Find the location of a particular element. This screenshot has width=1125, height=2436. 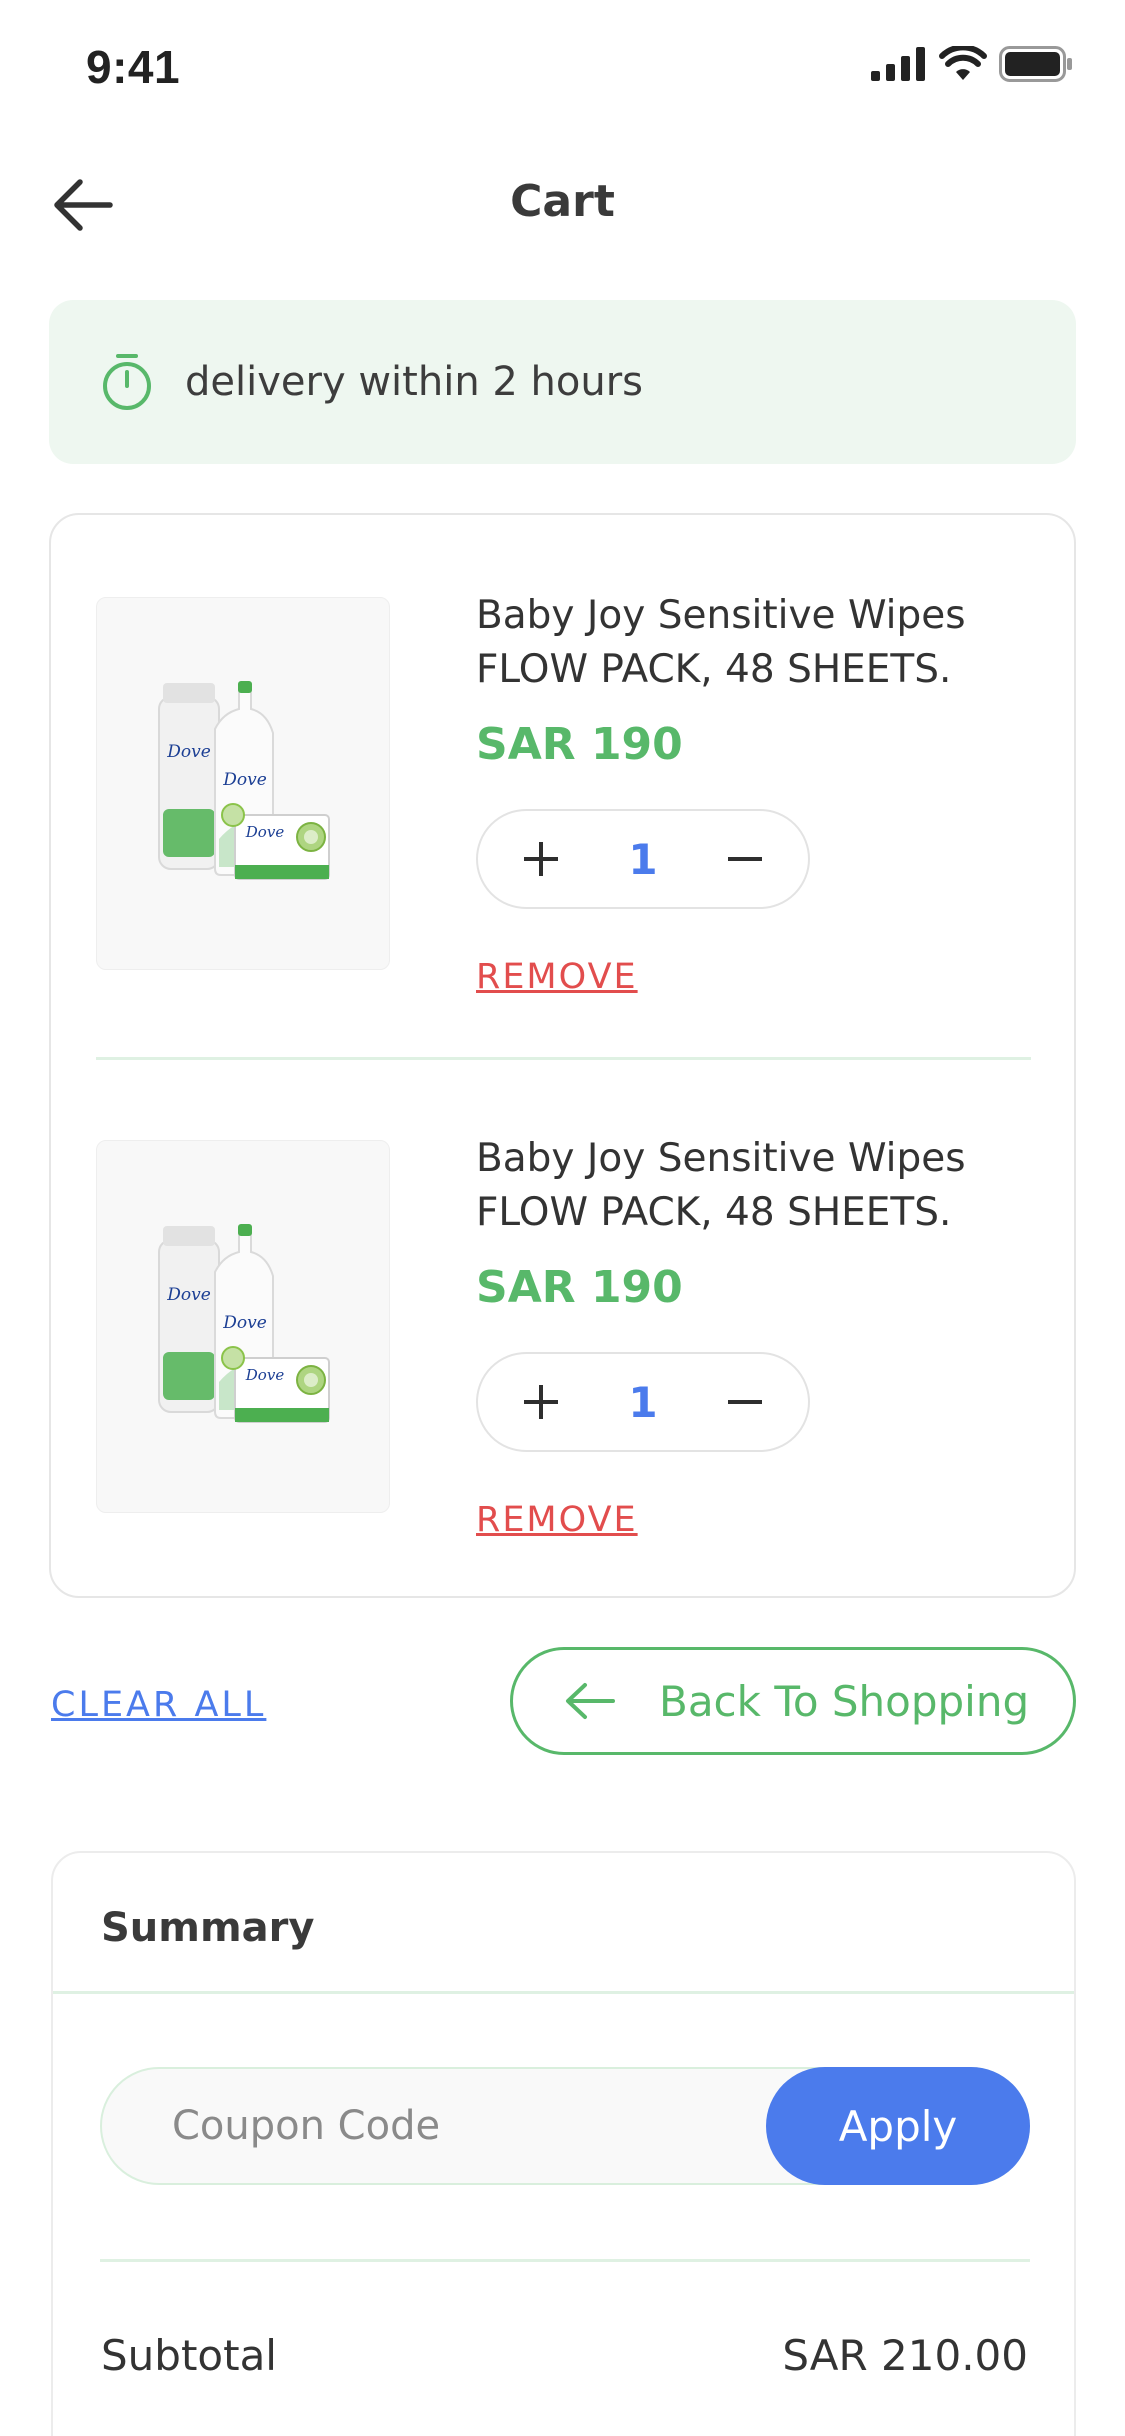

summary-title: Summary is located at coordinates (208, 1928).